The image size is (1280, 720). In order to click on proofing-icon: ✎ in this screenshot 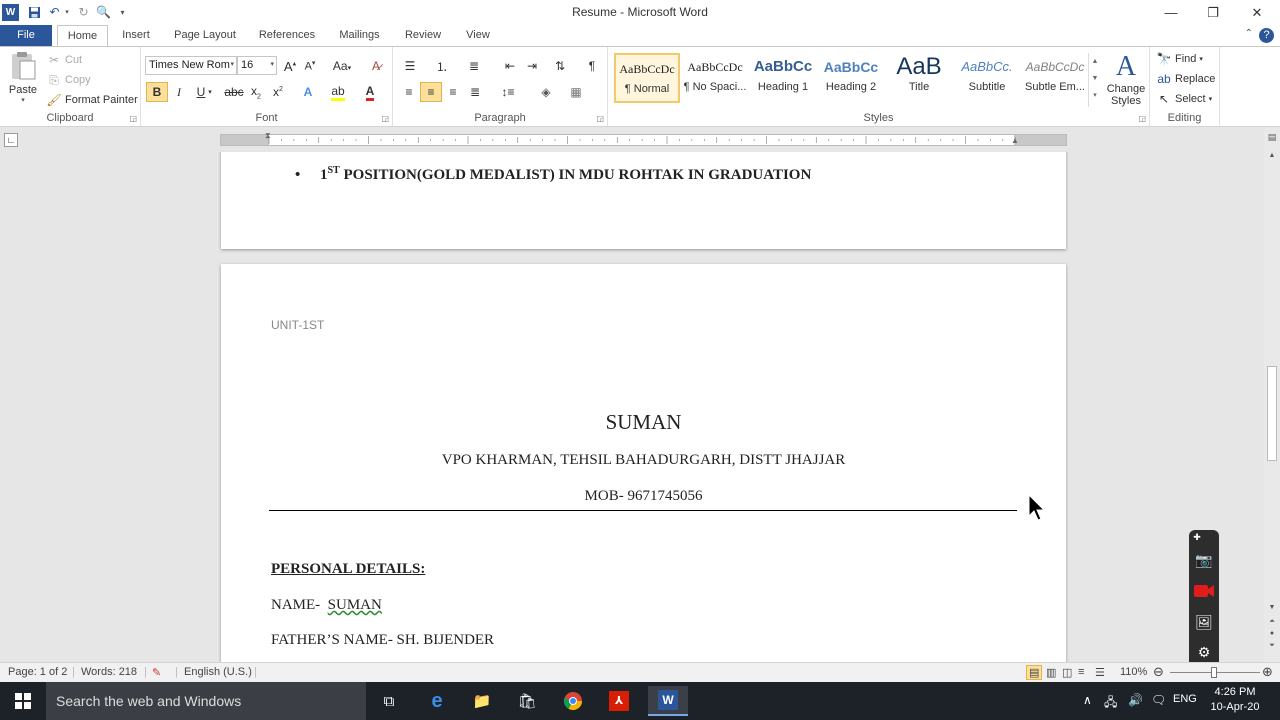, I will do `click(156, 672)`.